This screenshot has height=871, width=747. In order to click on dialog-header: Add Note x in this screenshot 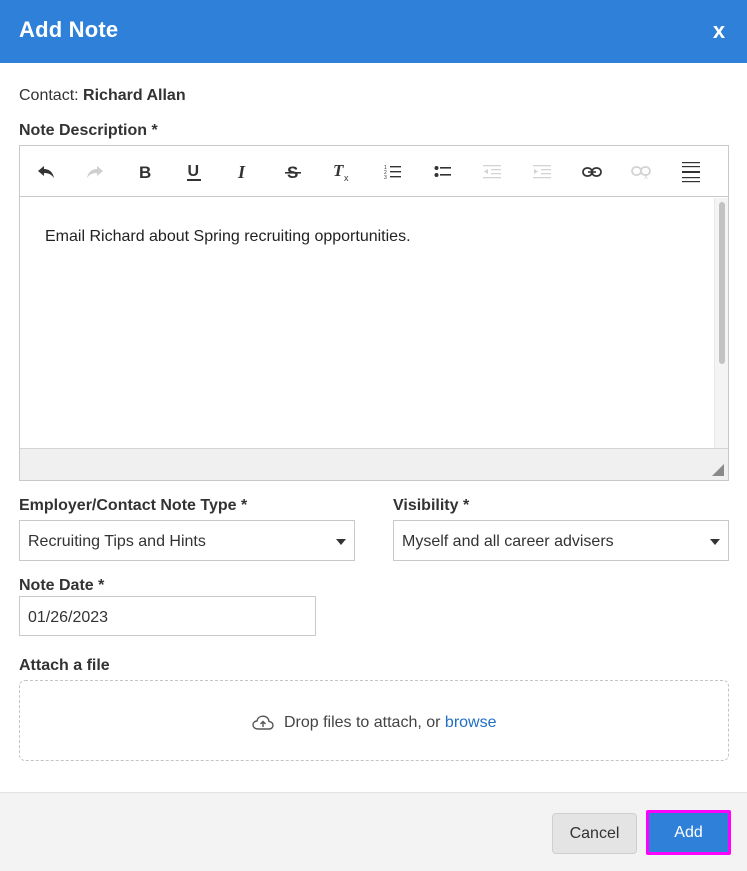, I will do `click(373, 31)`.